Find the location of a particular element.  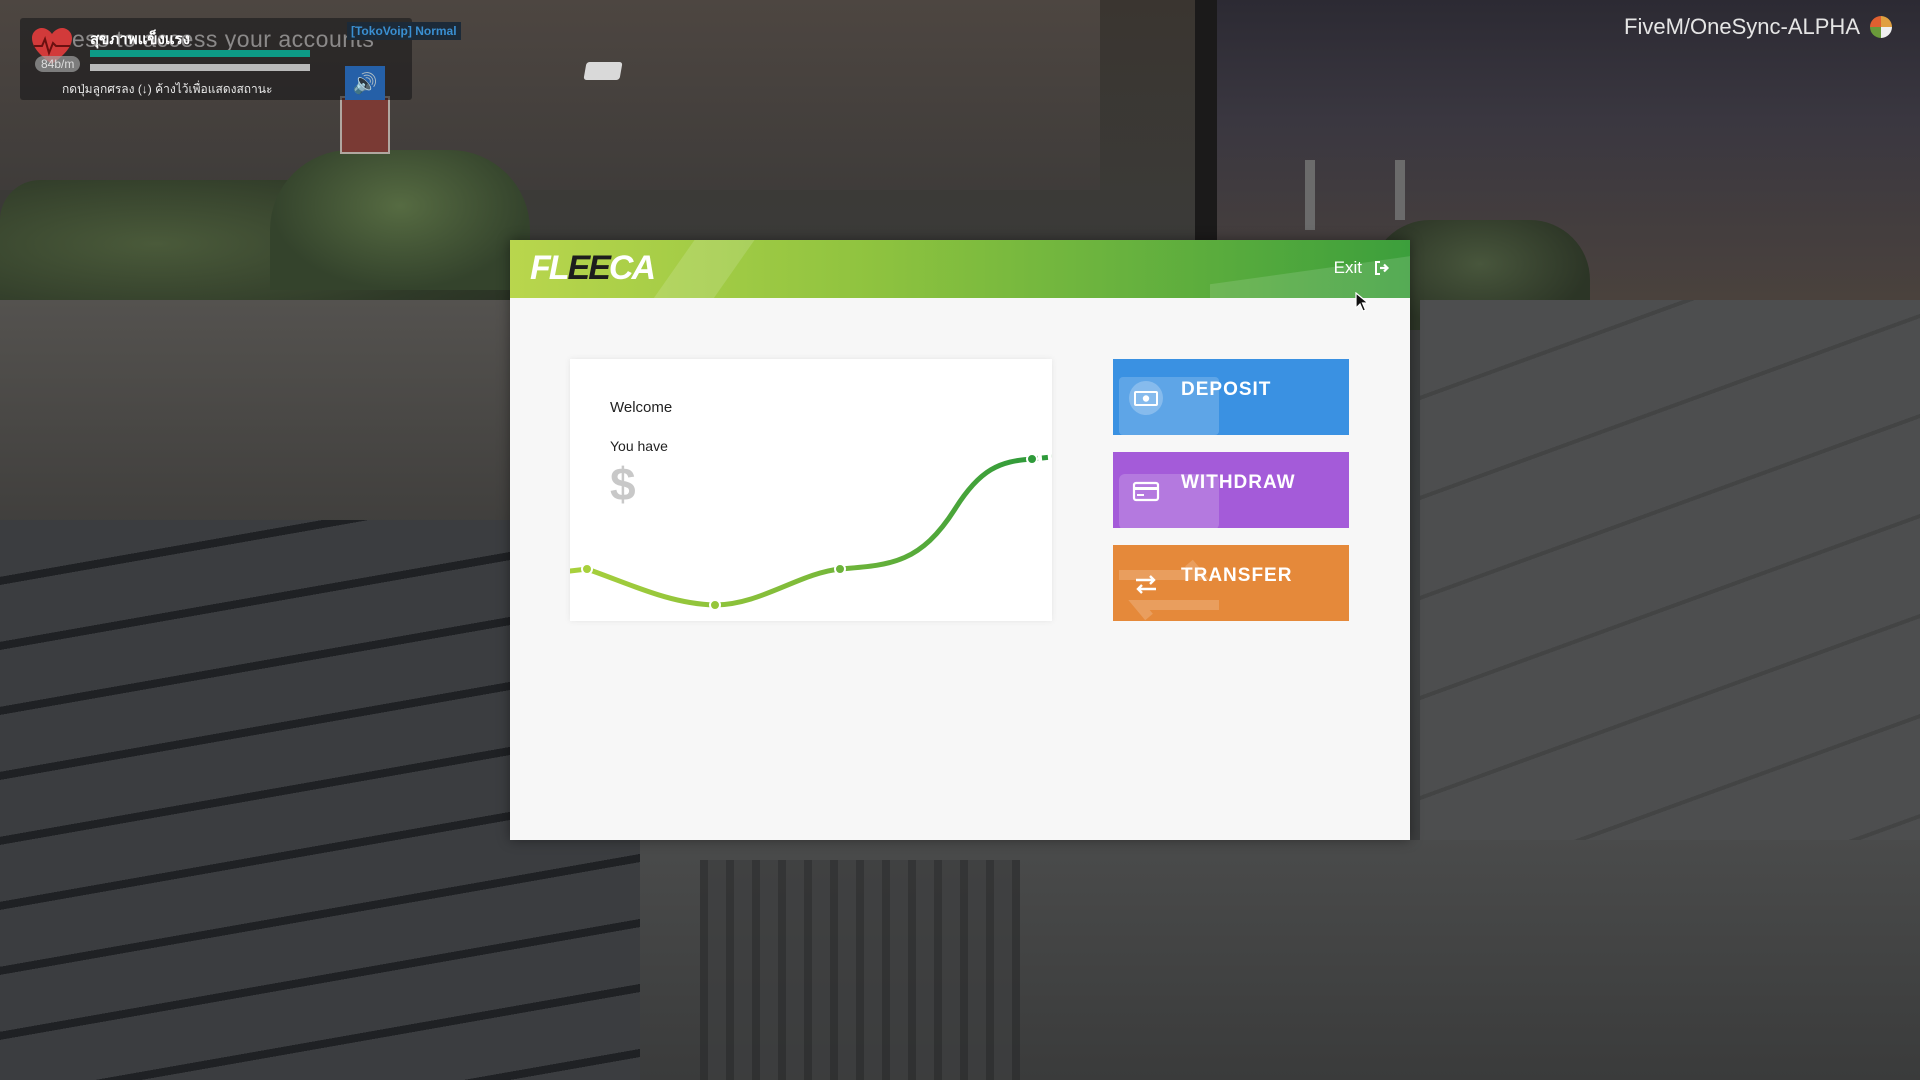

server-name: FiveM/OneSync-ALPHA is located at coordinates (1742, 26).